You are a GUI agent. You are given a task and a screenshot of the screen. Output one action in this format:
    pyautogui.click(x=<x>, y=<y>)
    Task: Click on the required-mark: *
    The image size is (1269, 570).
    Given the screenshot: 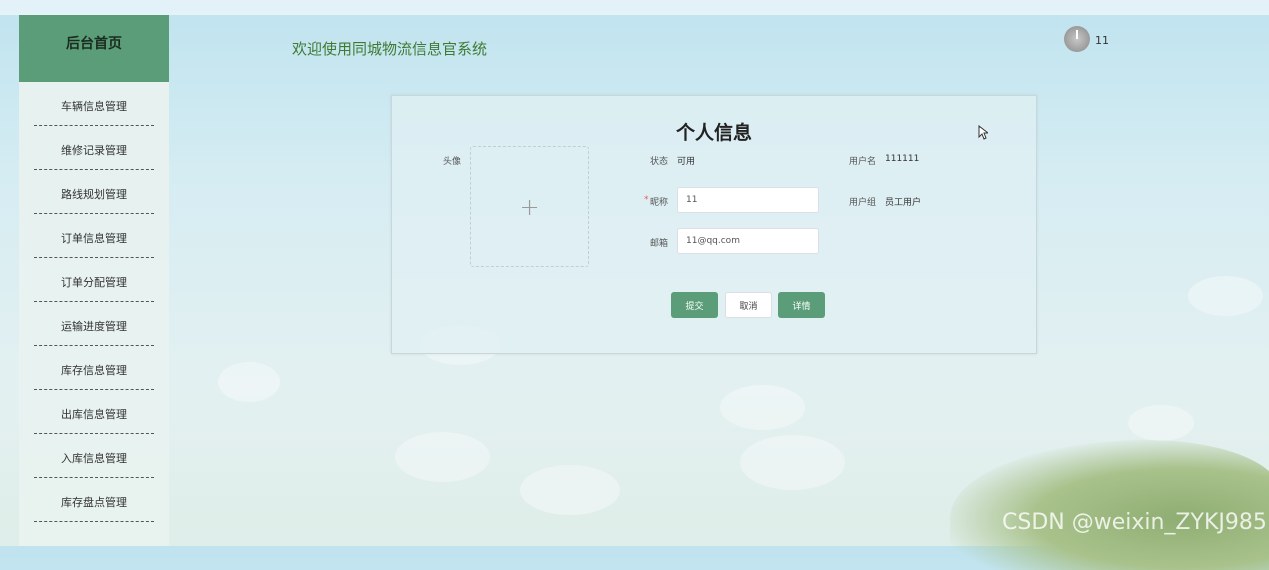 What is the action you would take?
    pyautogui.click(x=646, y=200)
    